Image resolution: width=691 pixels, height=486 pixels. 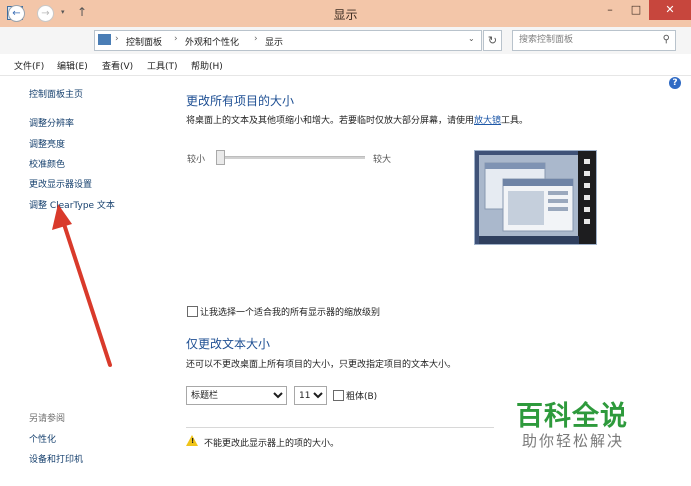 I want to click on sidebar-item-calibrate-color: 校准颜色, so click(x=47, y=163).